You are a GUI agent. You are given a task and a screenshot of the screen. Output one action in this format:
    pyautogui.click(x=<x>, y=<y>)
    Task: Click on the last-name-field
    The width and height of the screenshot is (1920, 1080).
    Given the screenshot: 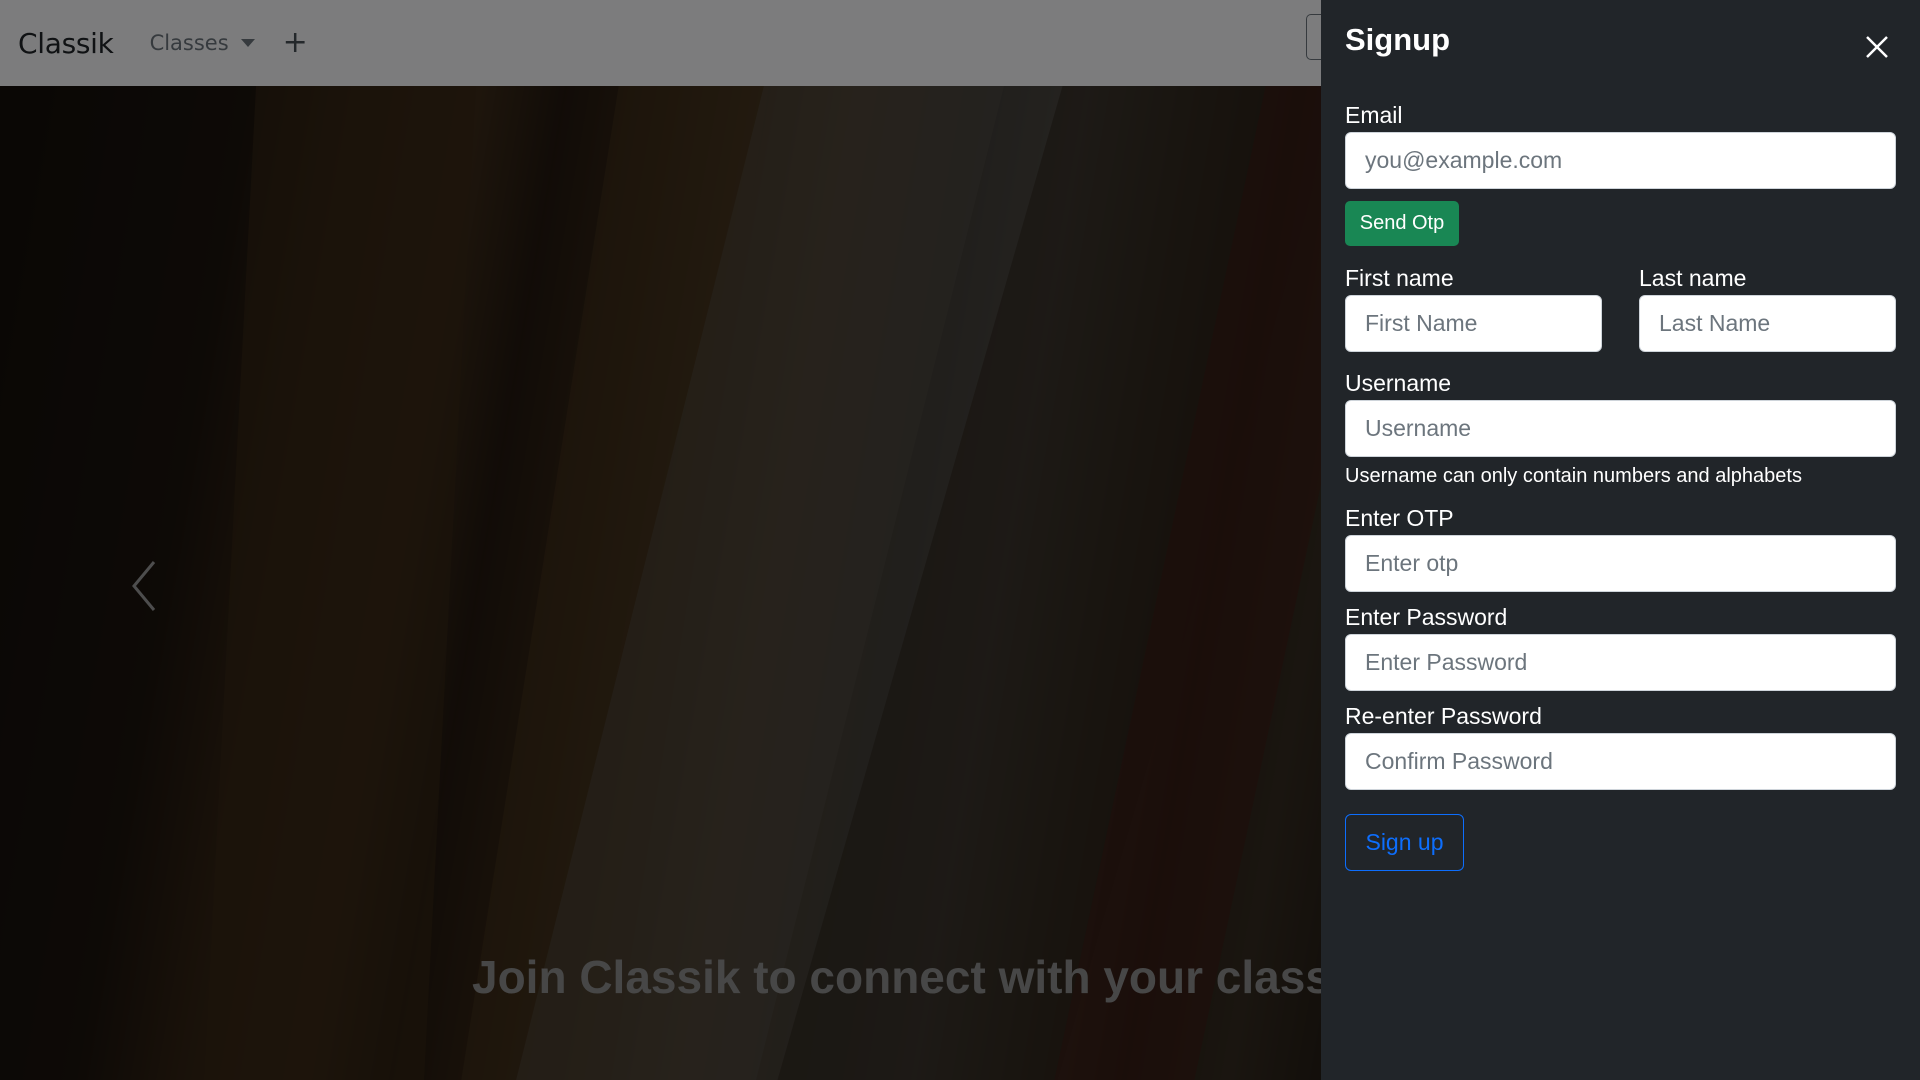 What is the action you would take?
    pyautogui.click(x=1767, y=323)
    